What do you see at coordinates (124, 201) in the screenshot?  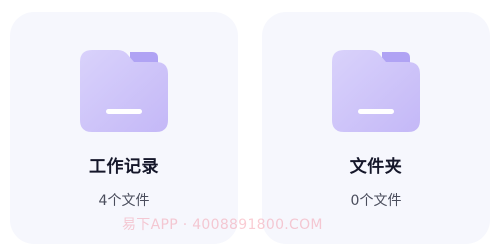 I see `file-count: 4个文件` at bounding box center [124, 201].